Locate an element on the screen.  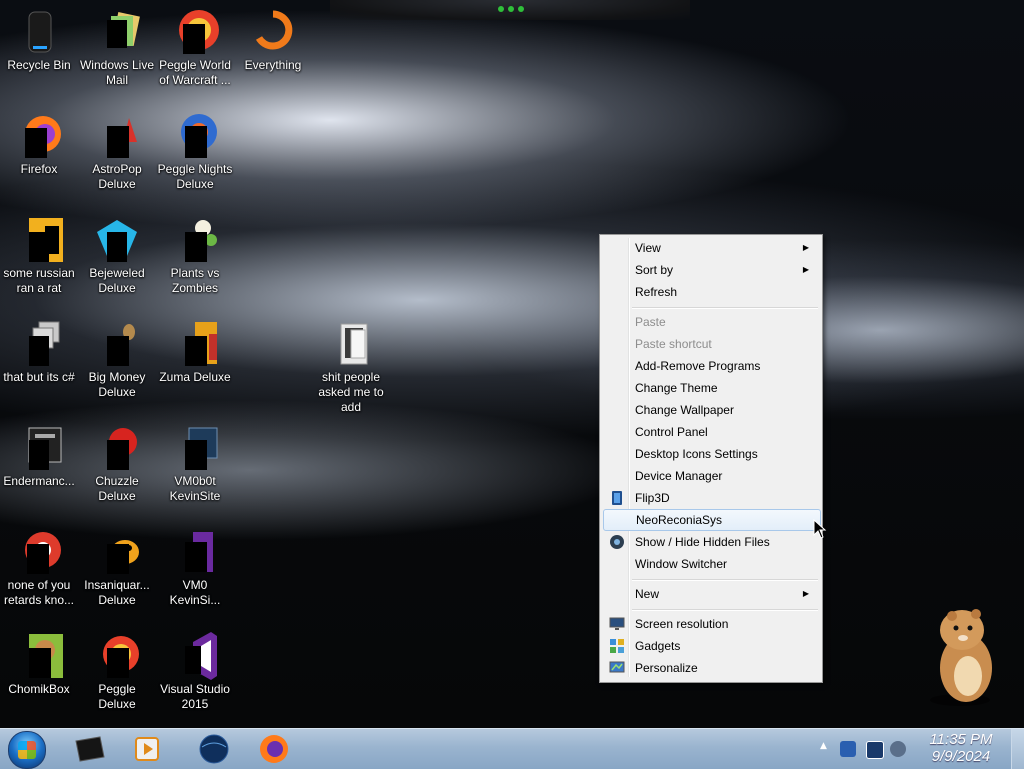
desktop-icon-insaniquarium: Insaniquar... Deluxe is located at coordinates (117, 568).